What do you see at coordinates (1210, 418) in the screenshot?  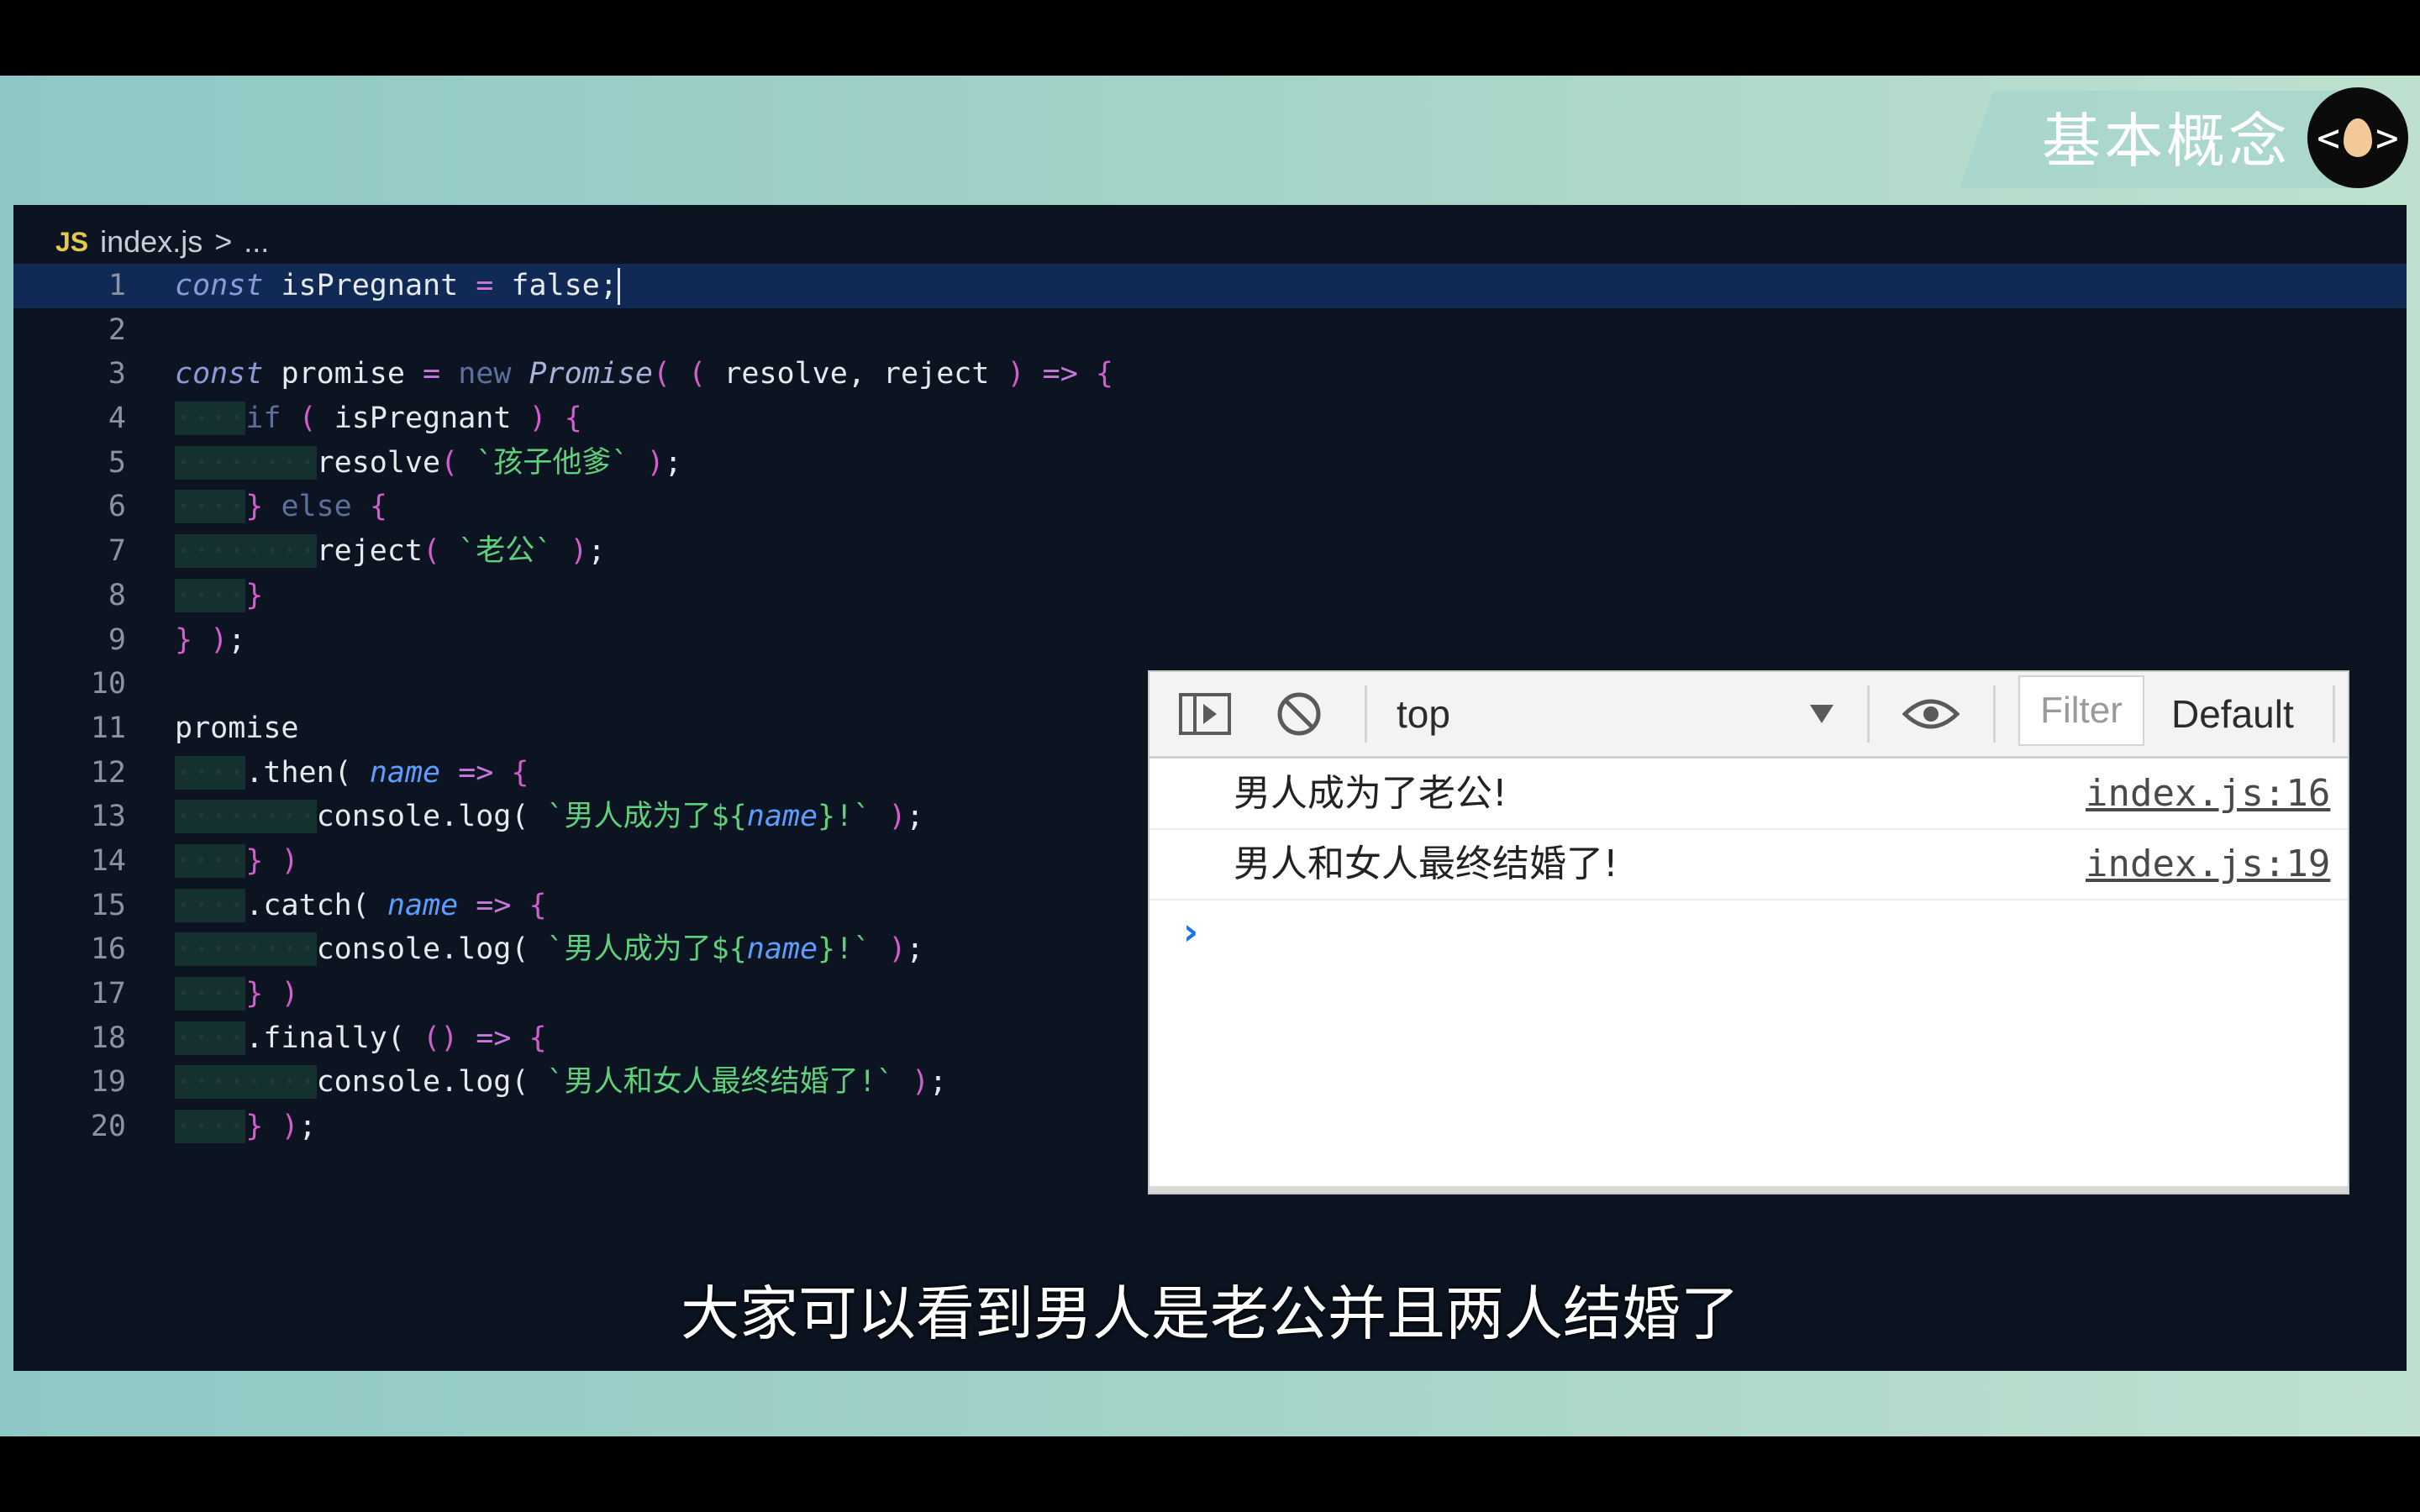 I see `code-line-4: 4 ····if ( isPregnant ) {` at bounding box center [1210, 418].